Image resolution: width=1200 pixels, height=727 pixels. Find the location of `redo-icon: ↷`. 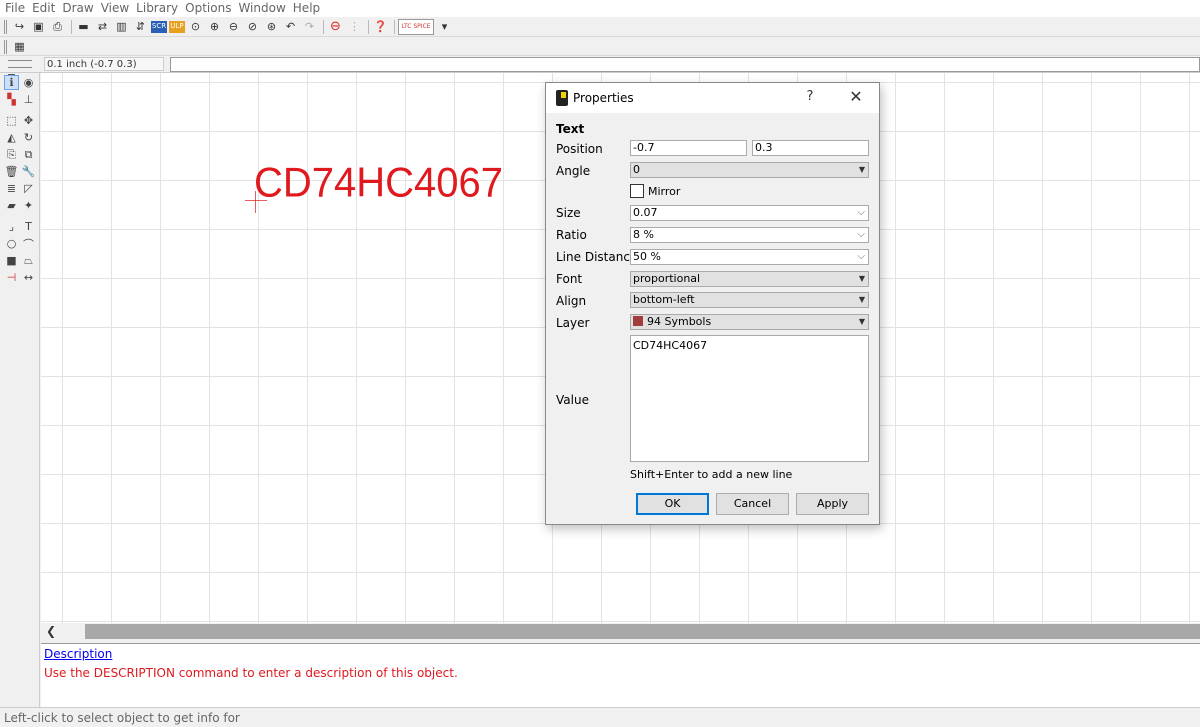

redo-icon: ↷ is located at coordinates (309, 27).